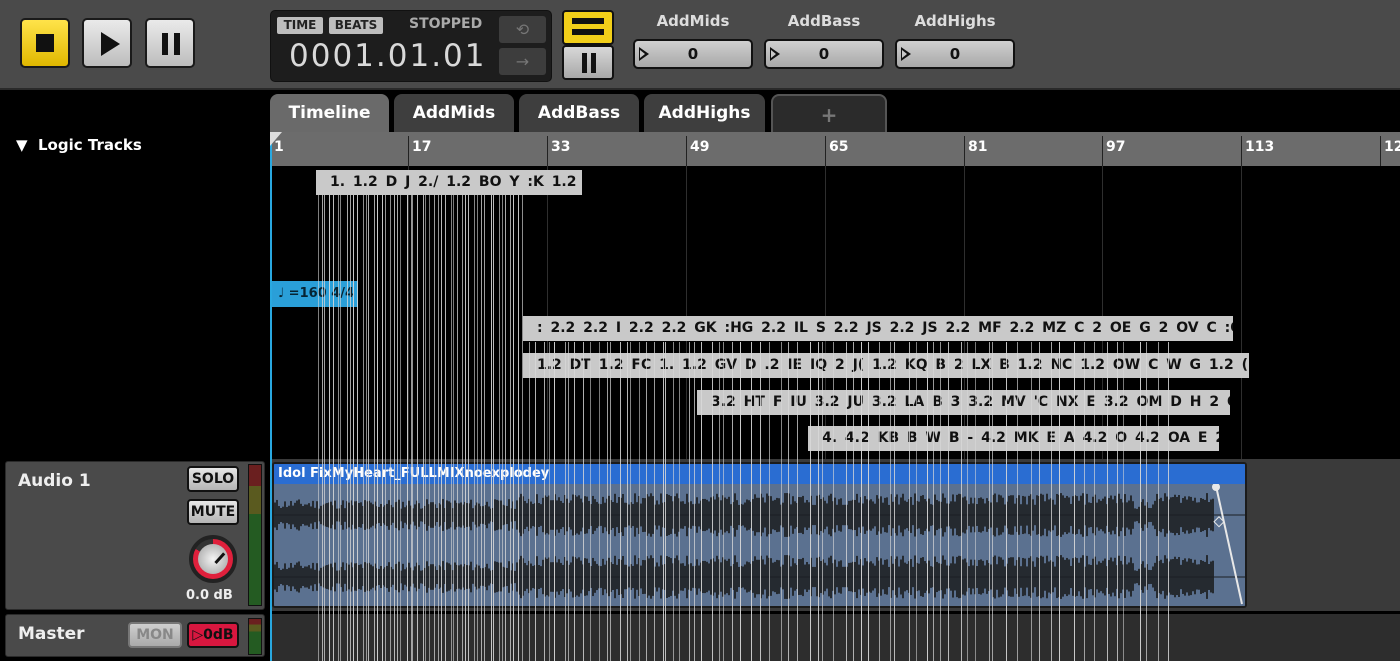 This screenshot has width=1400, height=661. What do you see at coordinates (90, 145) in the screenshot?
I see `logic-tracks-label: Logic Tracks` at bounding box center [90, 145].